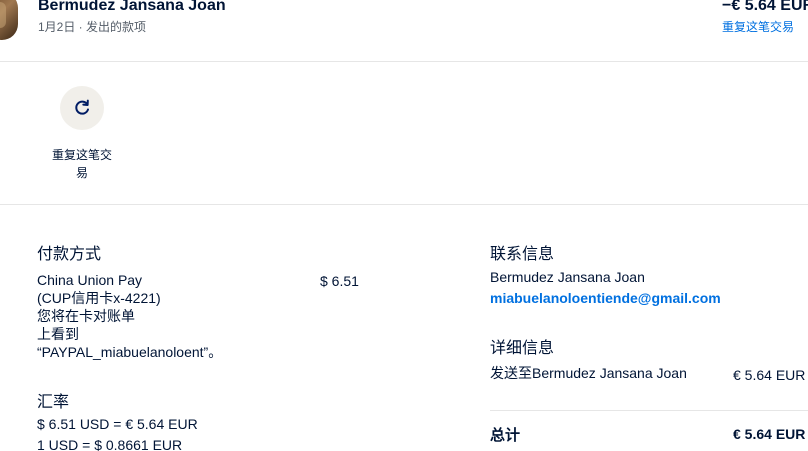 The image size is (808, 451). I want to click on repeat-transaction-link: 重复这笔交易, so click(758, 26).